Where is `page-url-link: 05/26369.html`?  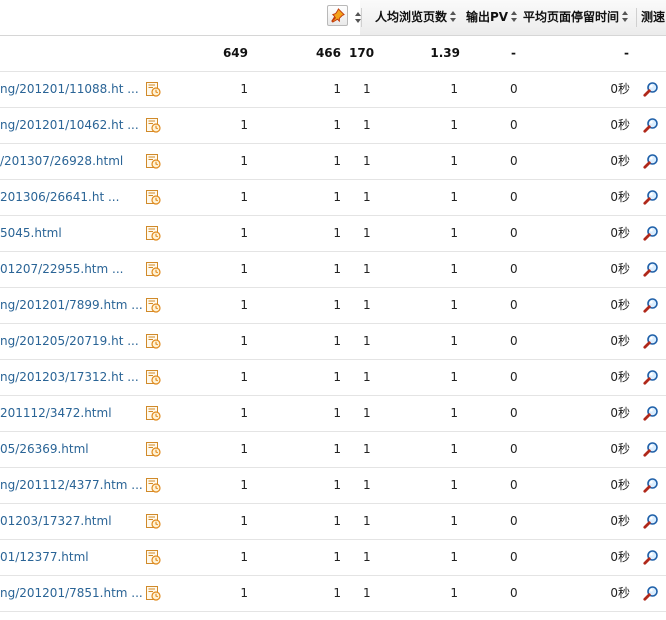 page-url-link: 05/26369.html is located at coordinates (44, 449).